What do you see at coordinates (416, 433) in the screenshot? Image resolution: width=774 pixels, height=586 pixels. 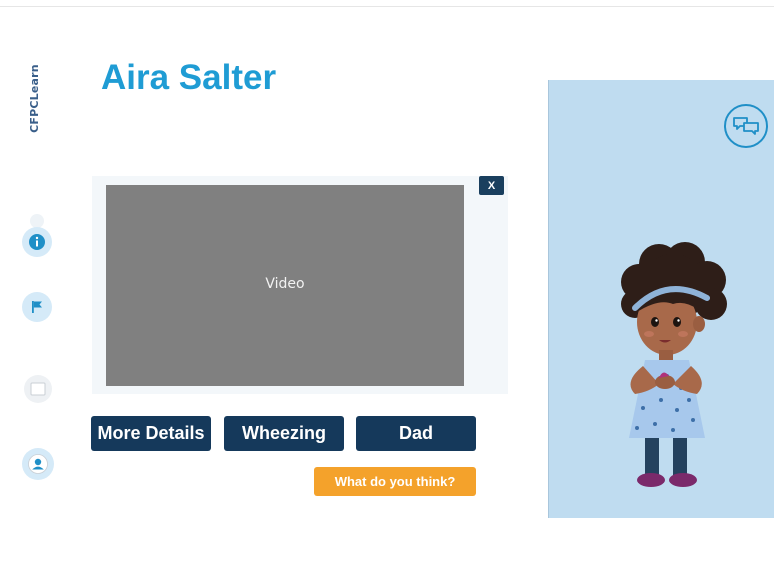 I see `dad-button: Dad` at bounding box center [416, 433].